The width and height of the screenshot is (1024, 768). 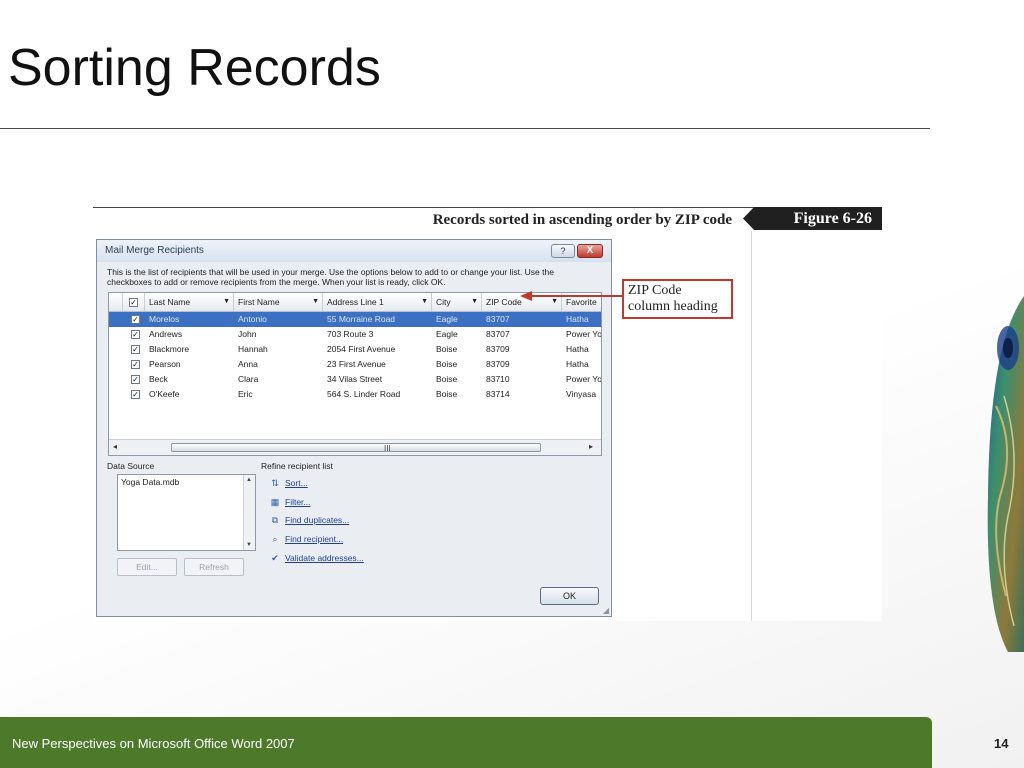 I want to click on header-blank, so click(x=116, y=302).